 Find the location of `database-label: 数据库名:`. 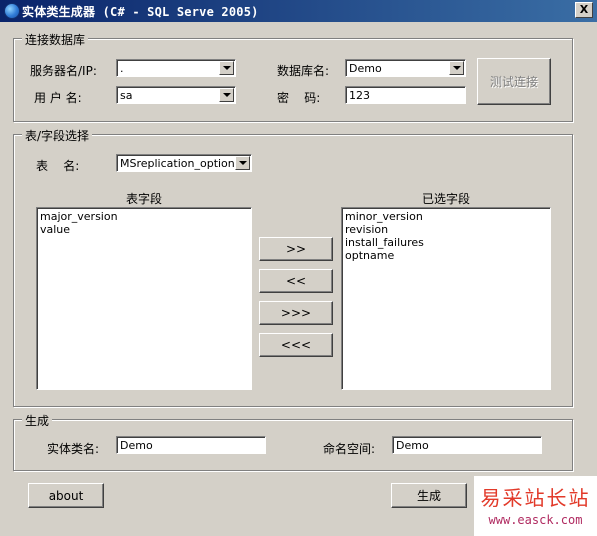

database-label: 数据库名: is located at coordinates (303, 71).